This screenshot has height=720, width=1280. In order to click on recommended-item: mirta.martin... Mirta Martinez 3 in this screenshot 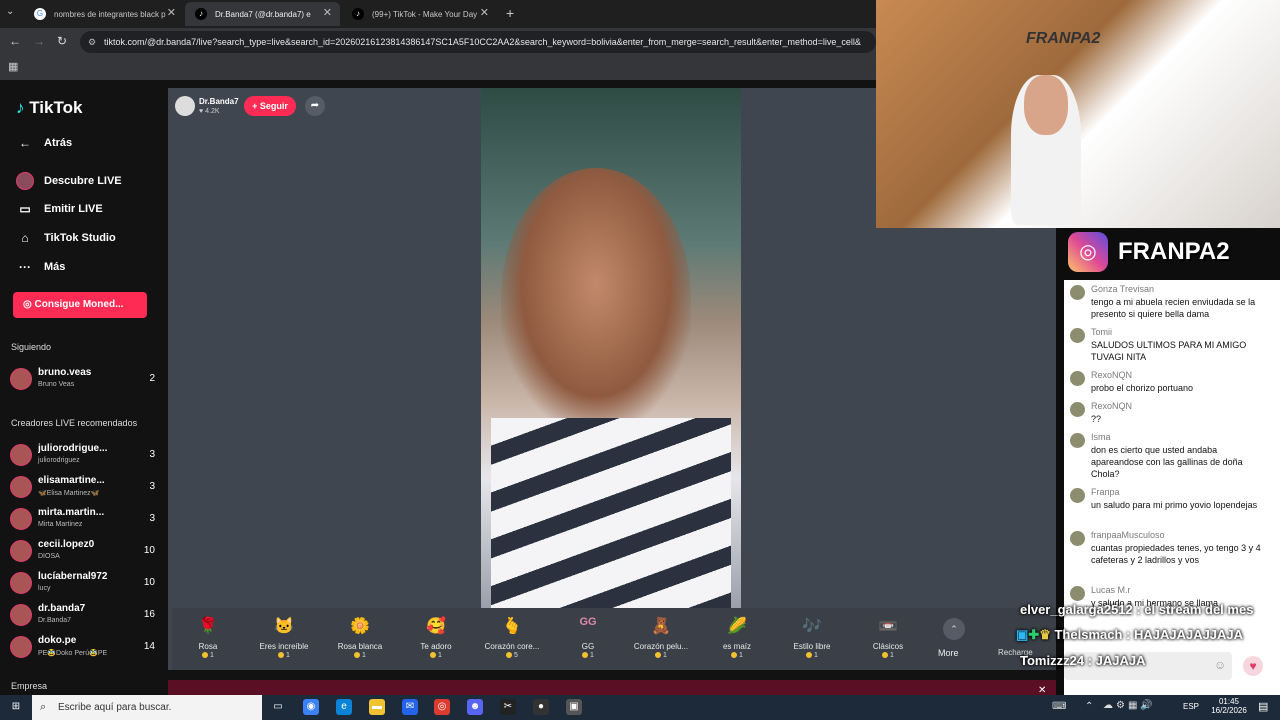, I will do `click(82, 520)`.